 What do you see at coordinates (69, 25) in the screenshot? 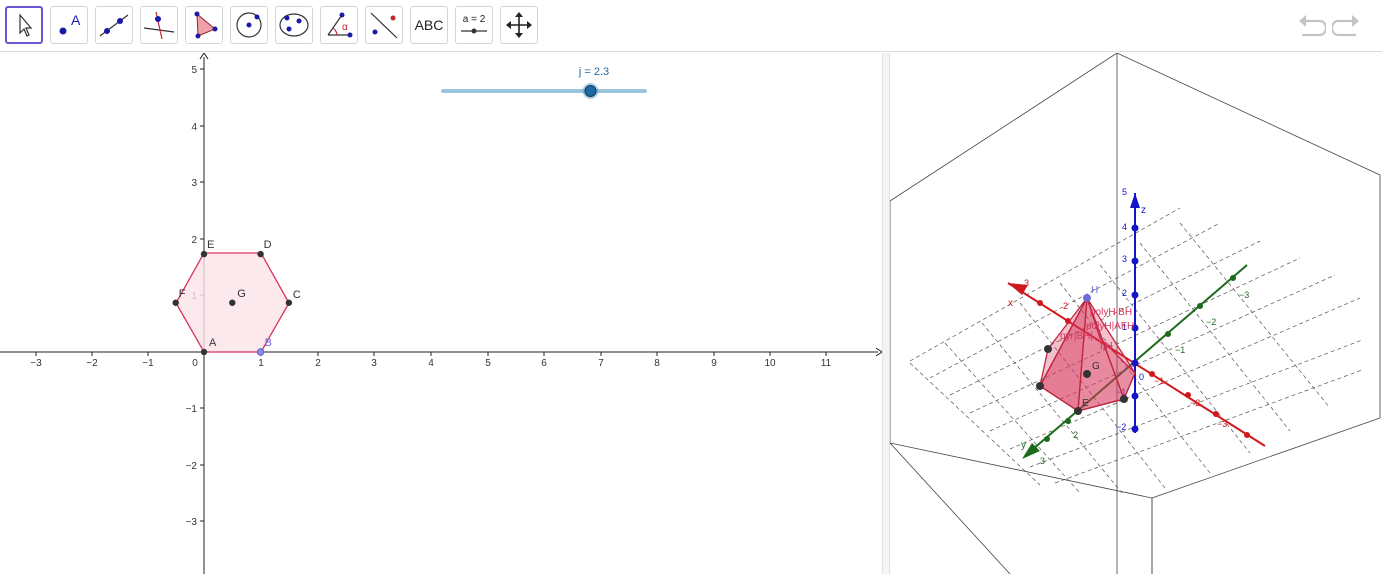
I see `point-tool-button: A` at bounding box center [69, 25].